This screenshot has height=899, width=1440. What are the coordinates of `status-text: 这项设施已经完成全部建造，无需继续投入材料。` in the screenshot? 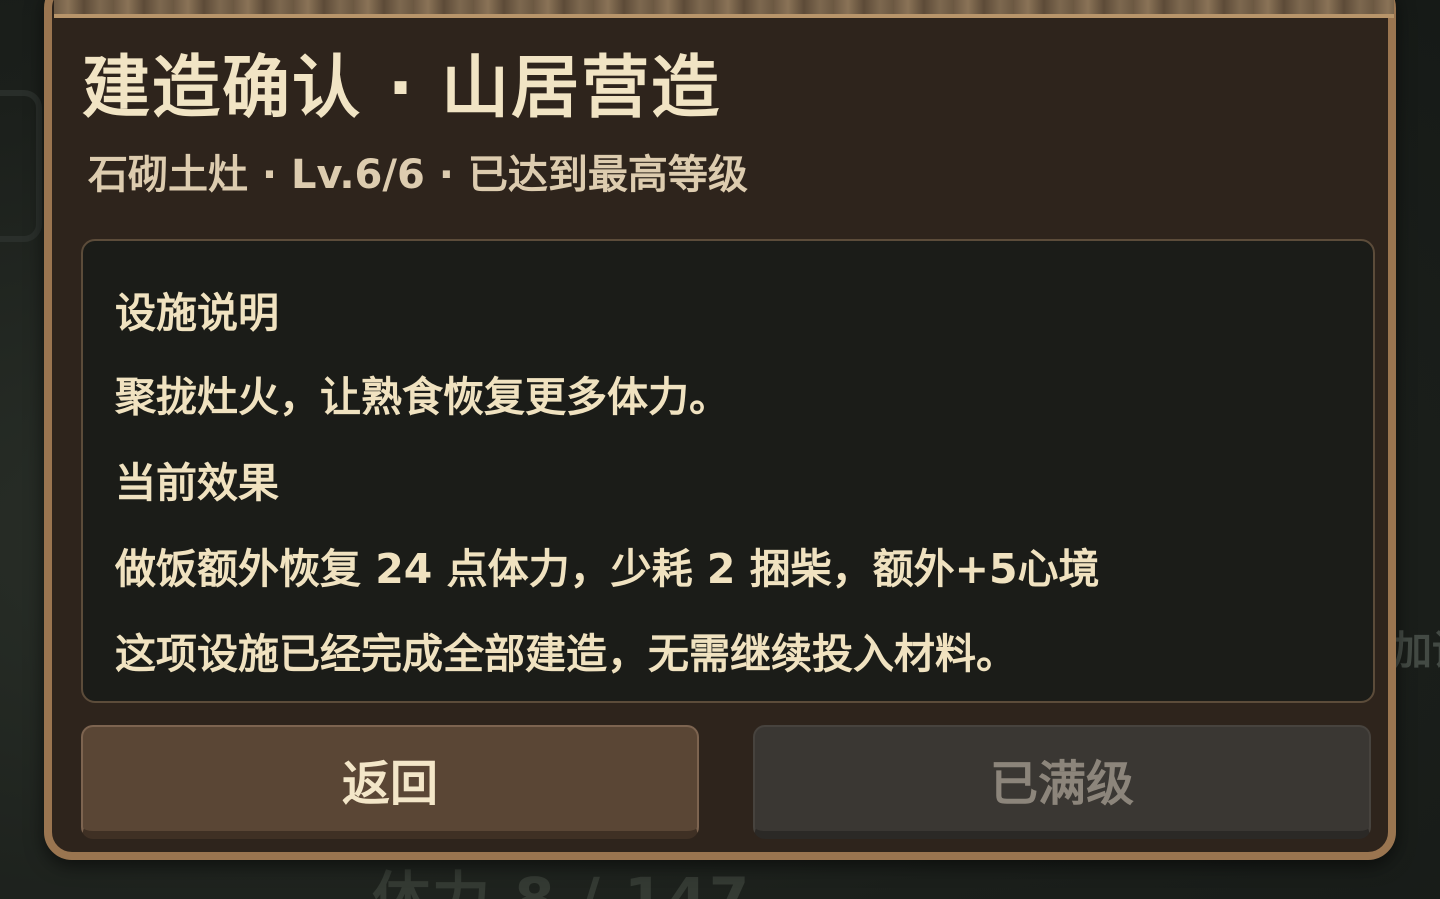 It's located at (566, 654).